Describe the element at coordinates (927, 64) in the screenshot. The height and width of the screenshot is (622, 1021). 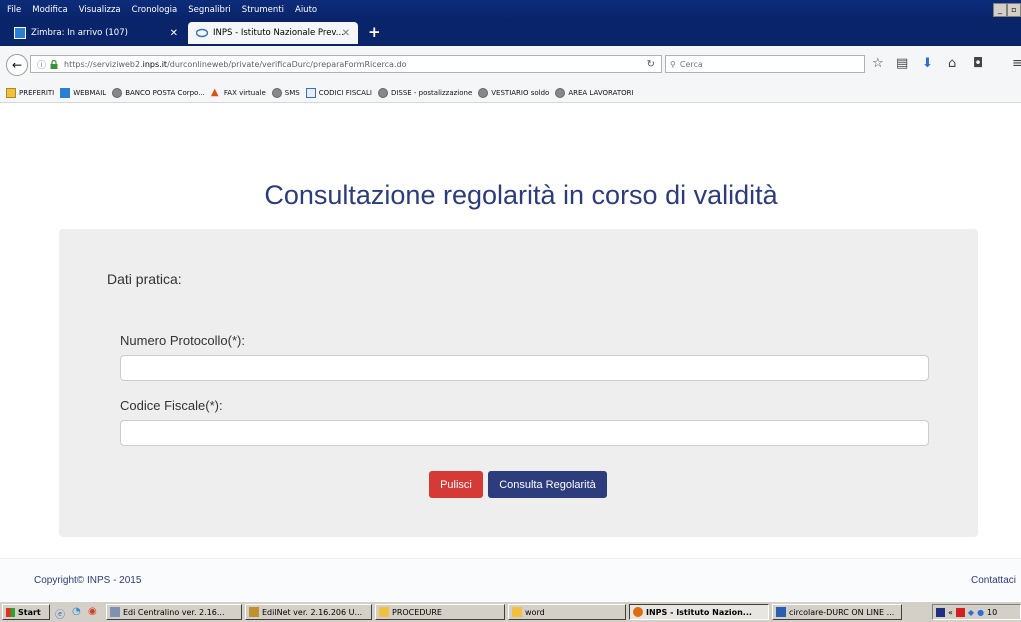
I see `download-icon: ⬇` at that location.